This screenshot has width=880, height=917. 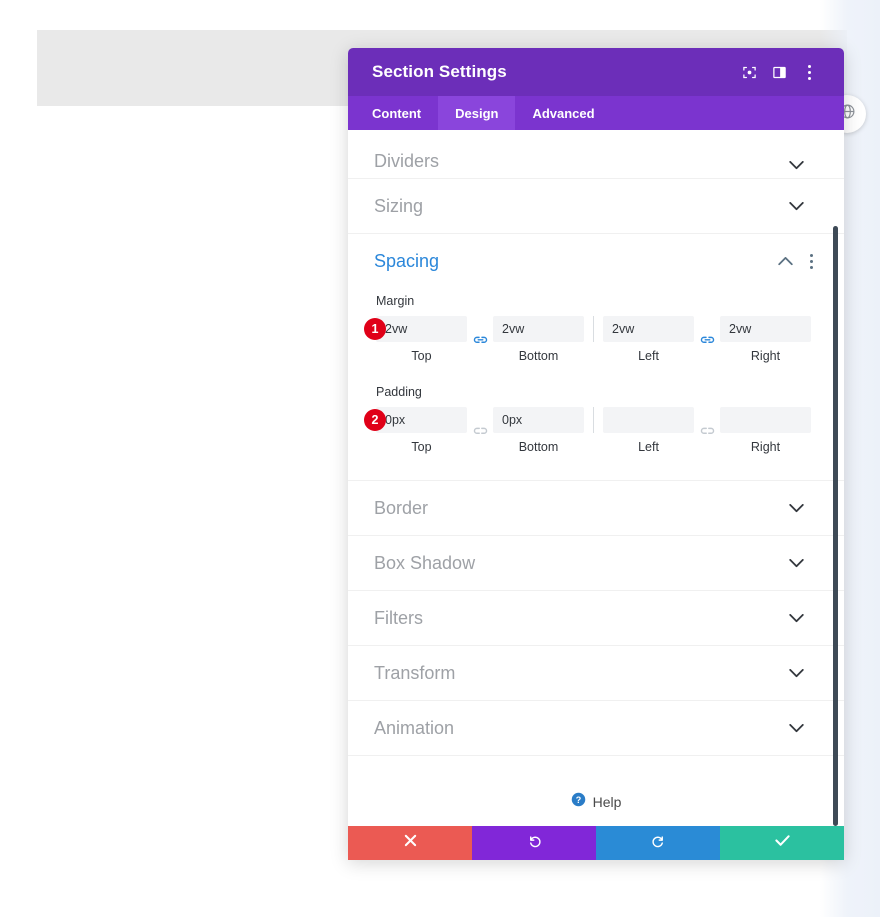 I want to click on padding-right-input, so click(x=765, y=420).